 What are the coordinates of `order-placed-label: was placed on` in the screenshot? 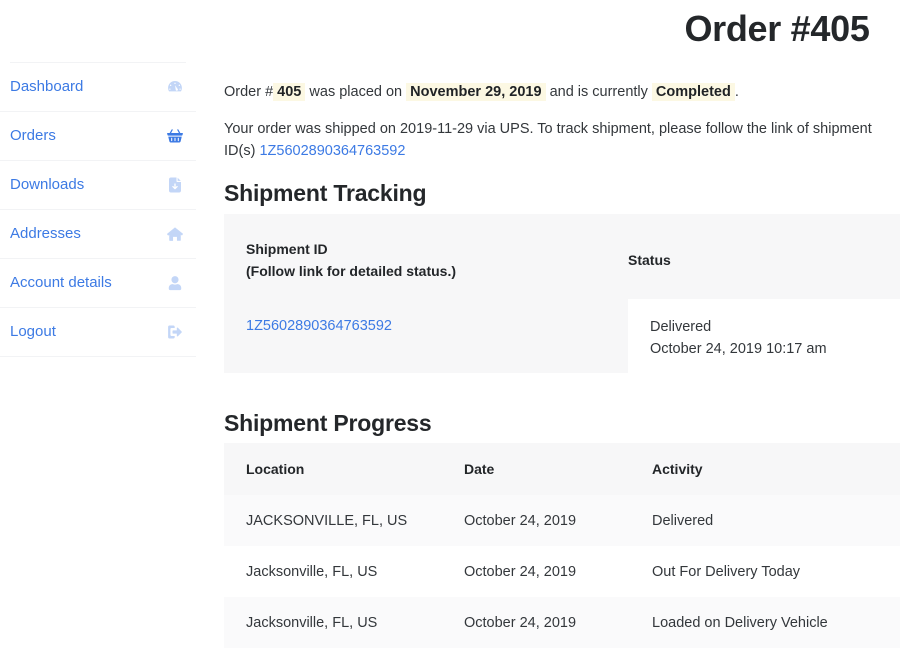 It's located at (356, 91).